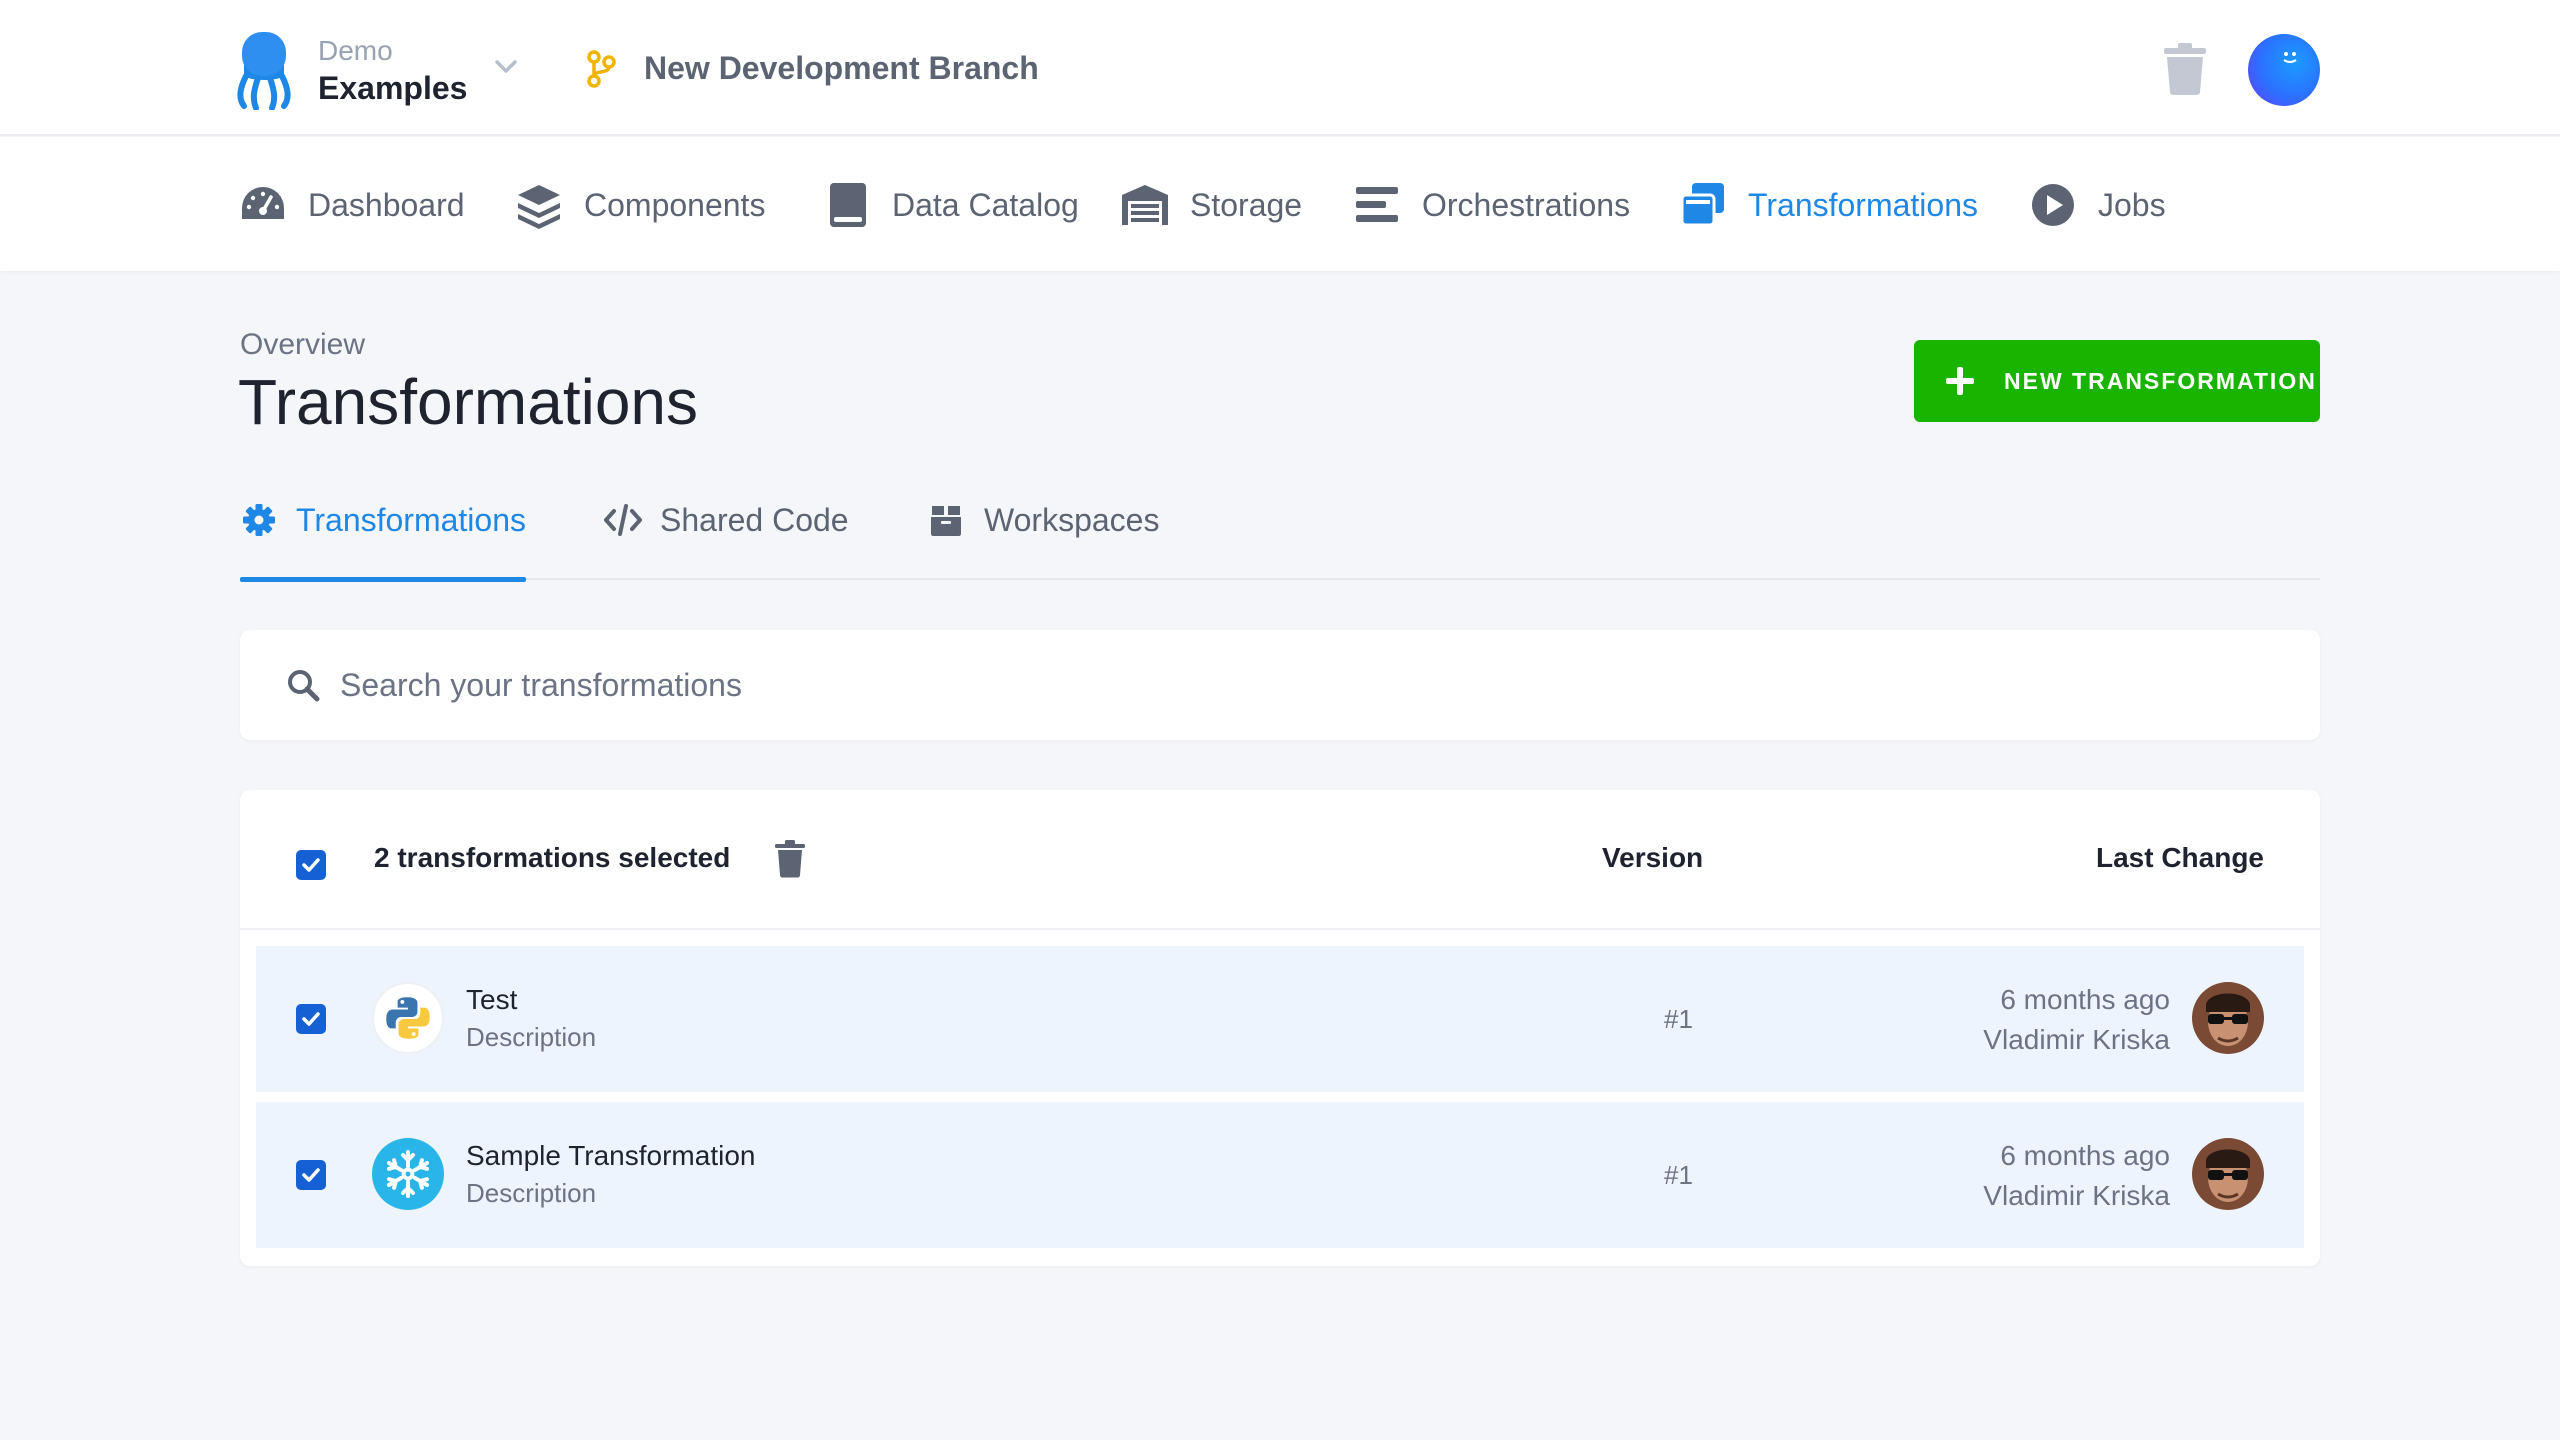 The width and height of the screenshot is (2560, 1440). I want to click on tab-bar: Transformations Shared Code Workspaces, so click(1280, 538).